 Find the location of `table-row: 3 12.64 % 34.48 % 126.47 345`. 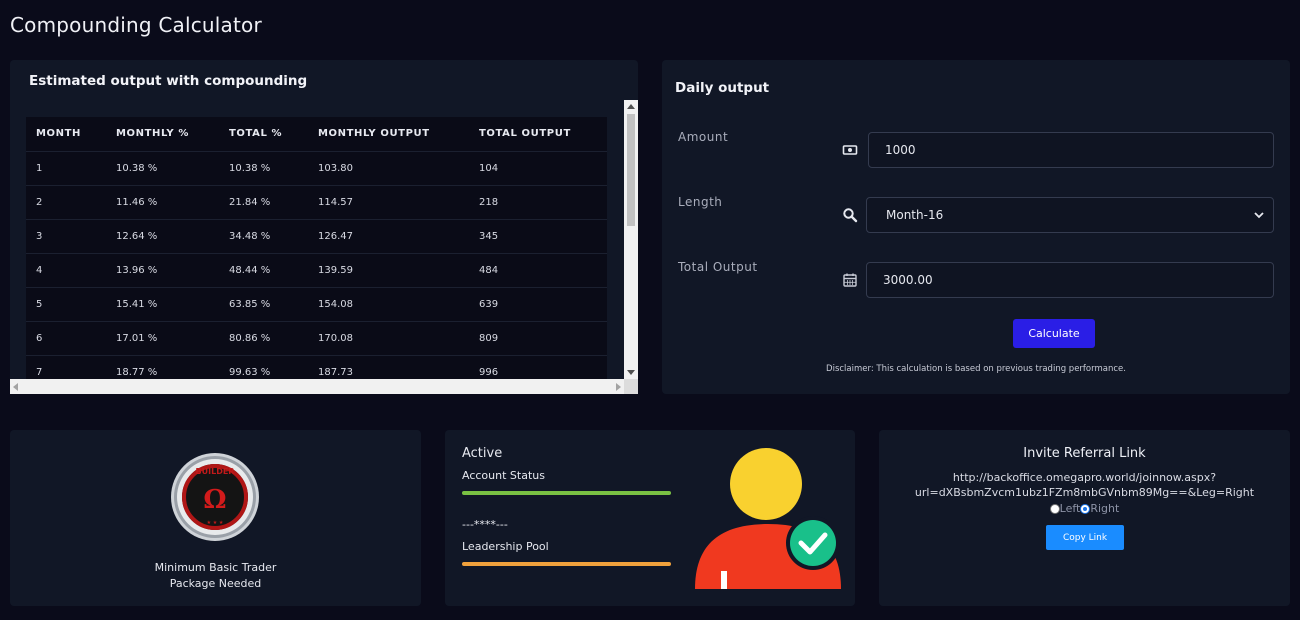

table-row: 3 12.64 % 34.48 % 126.47 345 is located at coordinates (316, 236).